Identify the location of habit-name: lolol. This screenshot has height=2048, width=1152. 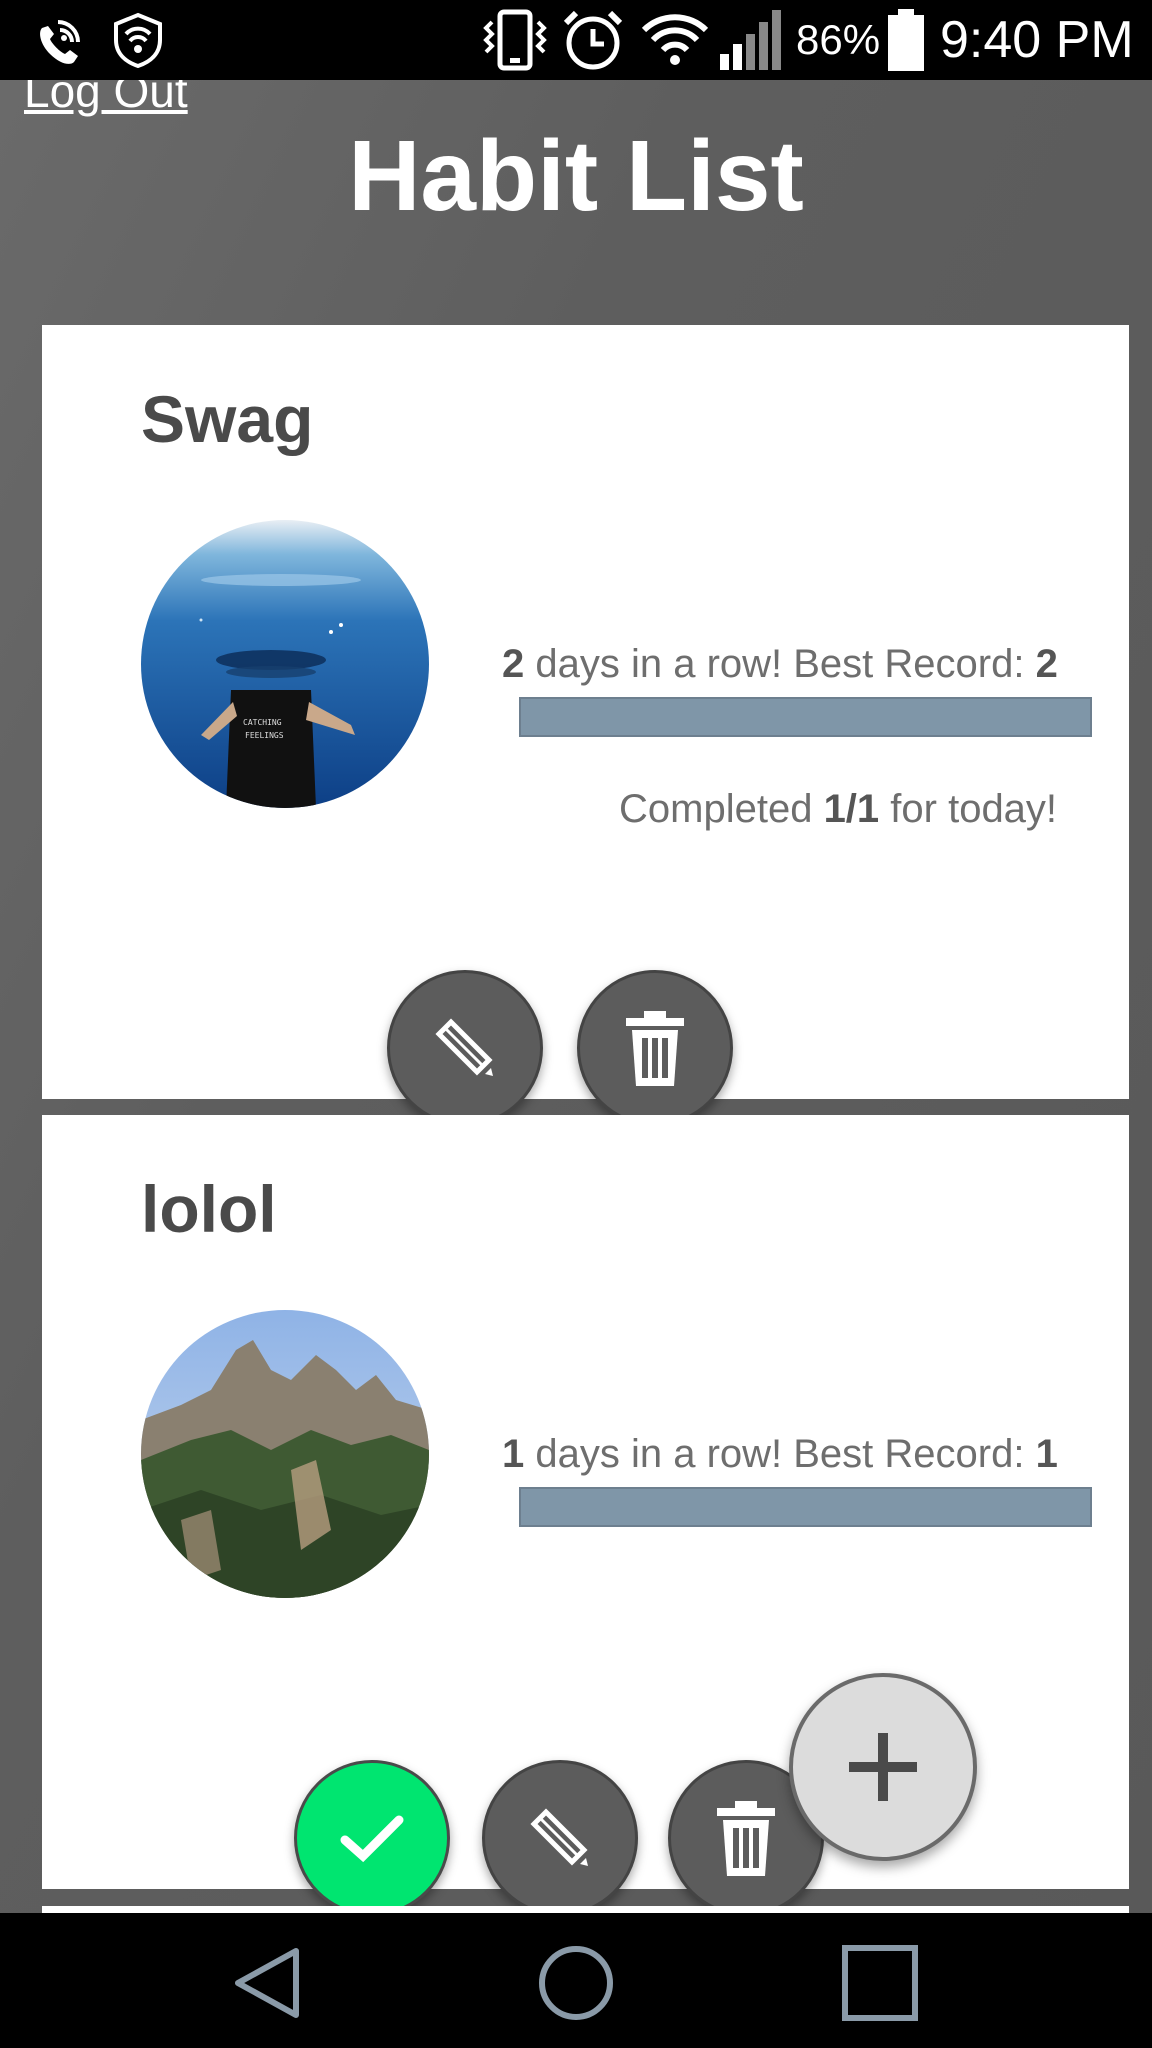
(209, 1209).